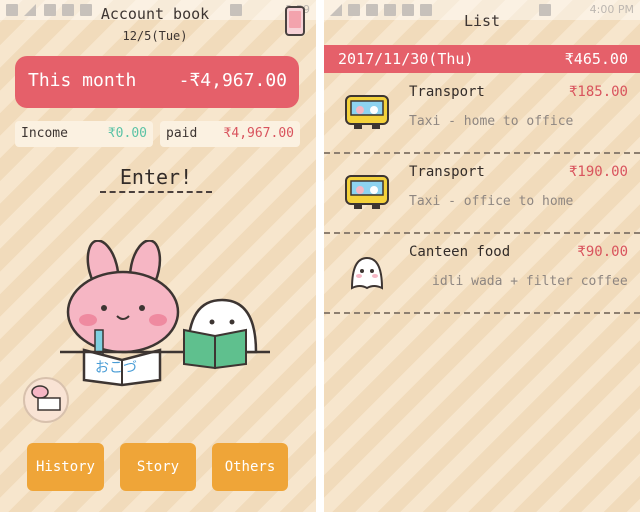 The image size is (640, 512). What do you see at coordinates (156, 192) in the screenshot?
I see `enter-underline` at bounding box center [156, 192].